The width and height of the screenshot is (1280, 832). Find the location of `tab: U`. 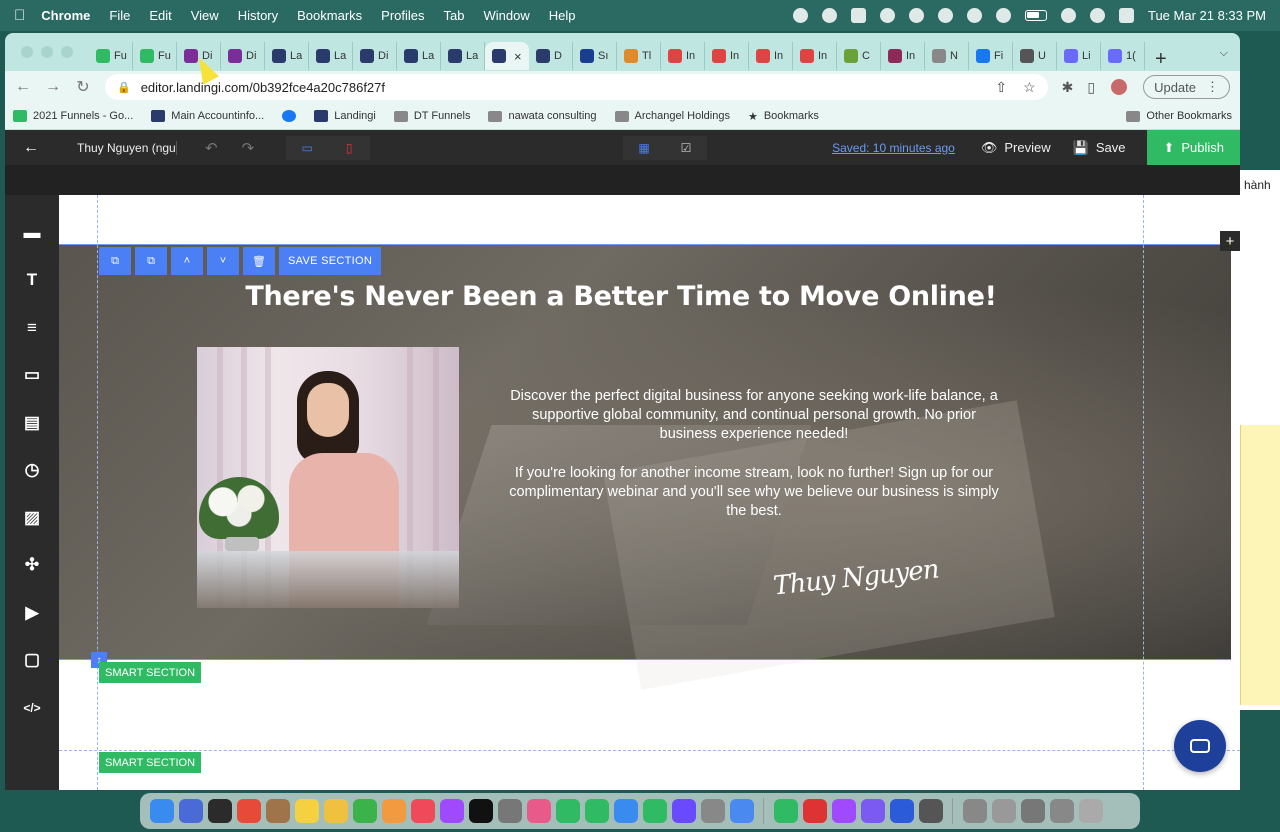

tab: U is located at coordinates (1035, 56).